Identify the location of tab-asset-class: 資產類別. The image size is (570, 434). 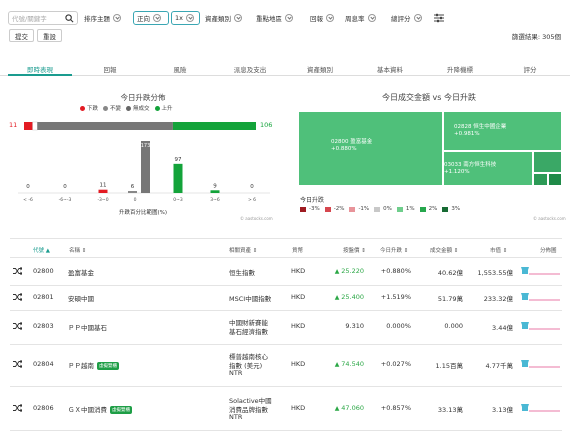
(320, 69).